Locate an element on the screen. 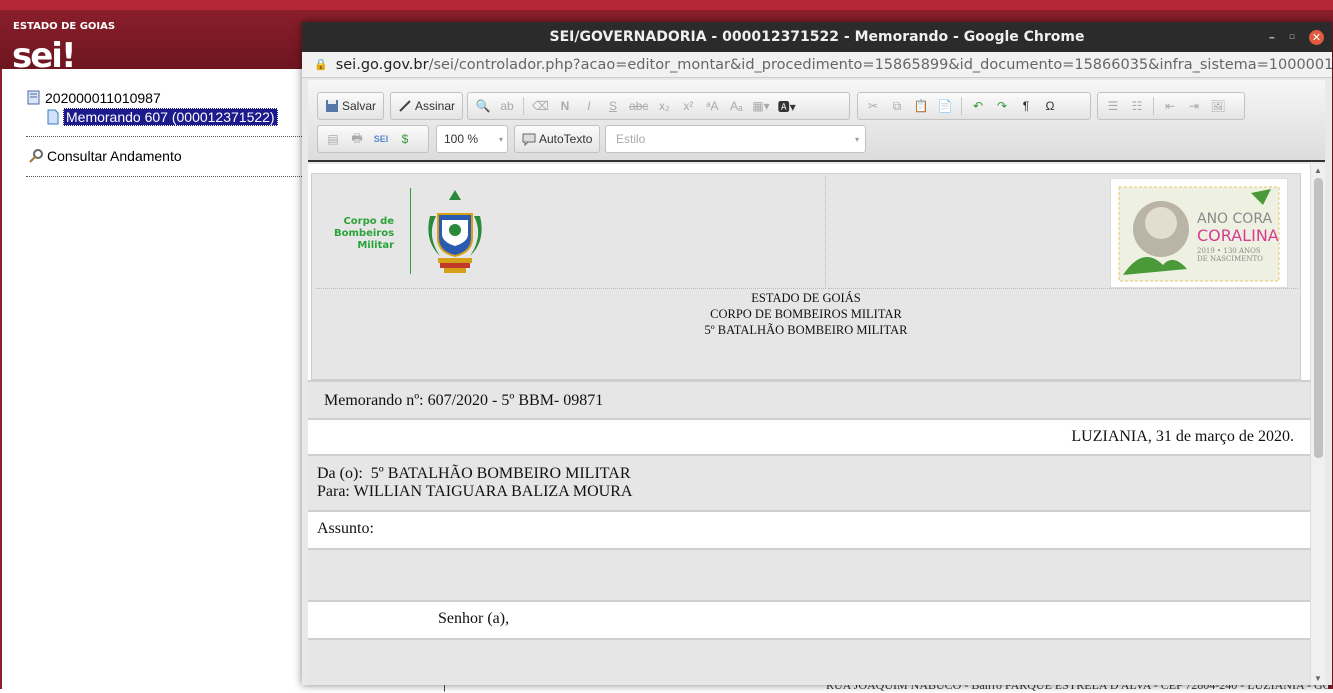  document-label: Memorando 607 (000012371522) is located at coordinates (170, 117).